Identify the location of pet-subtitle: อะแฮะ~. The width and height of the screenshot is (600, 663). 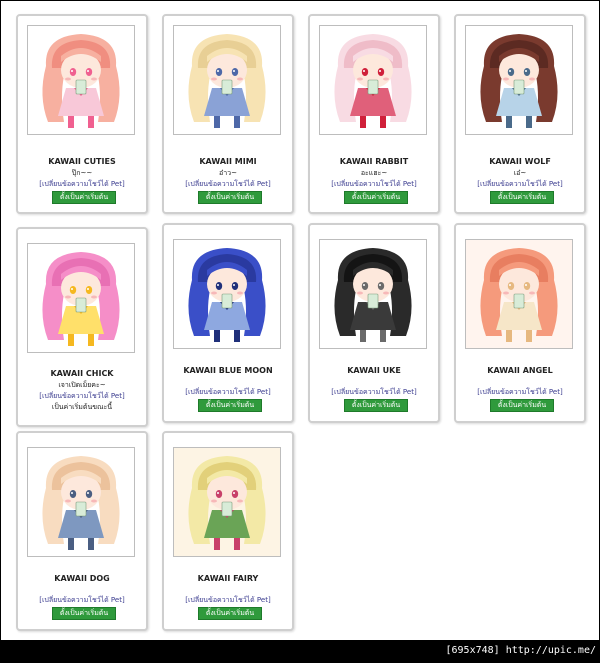
(374, 173).